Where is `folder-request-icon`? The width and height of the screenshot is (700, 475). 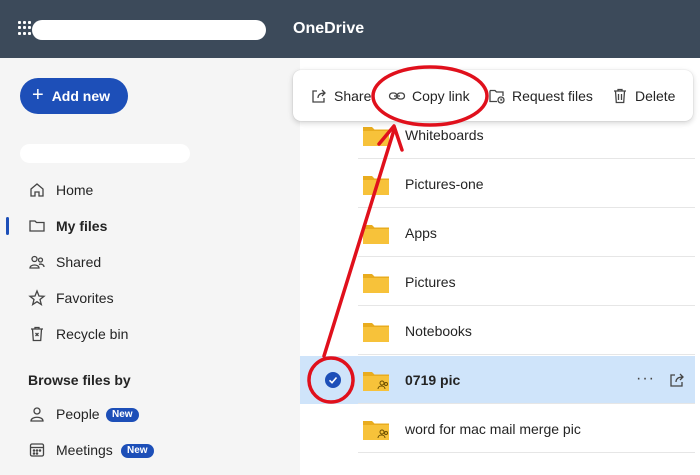
folder-request-icon is located at coordinates (497, 96).